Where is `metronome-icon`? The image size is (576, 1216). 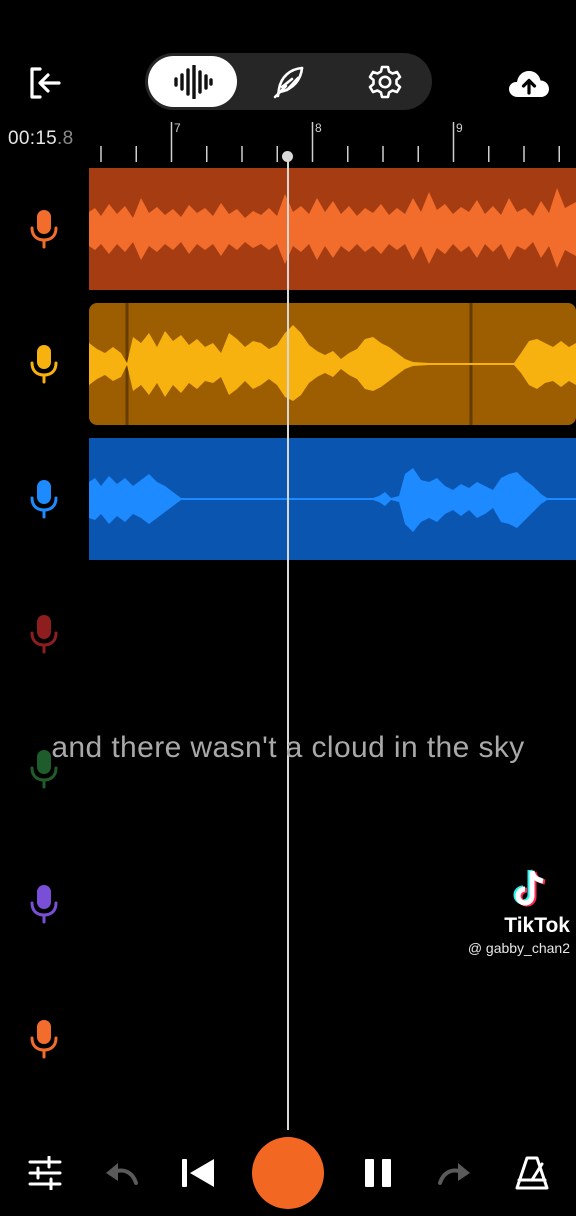
metronome-icon is located at coordinates (532, 1173).